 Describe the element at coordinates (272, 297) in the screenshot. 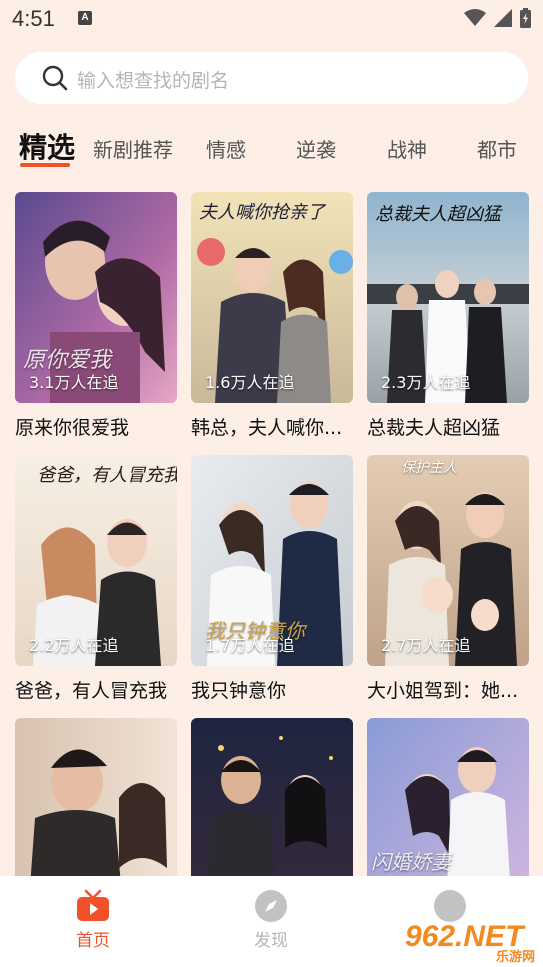

I see `poster-image: 夫人喊你抢亲了 1.6万人在追` at that location.